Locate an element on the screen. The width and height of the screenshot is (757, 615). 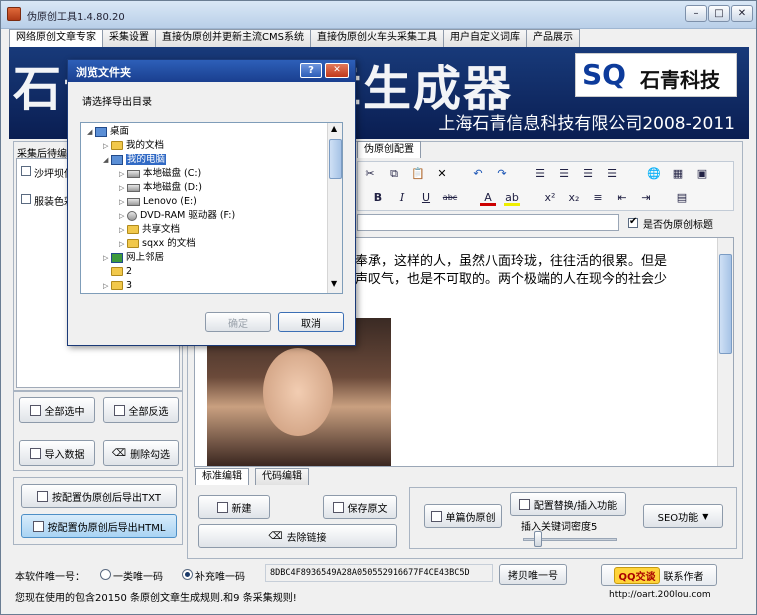
horizontal-rule-icon: ▤ is located at coordinates (682, 198).